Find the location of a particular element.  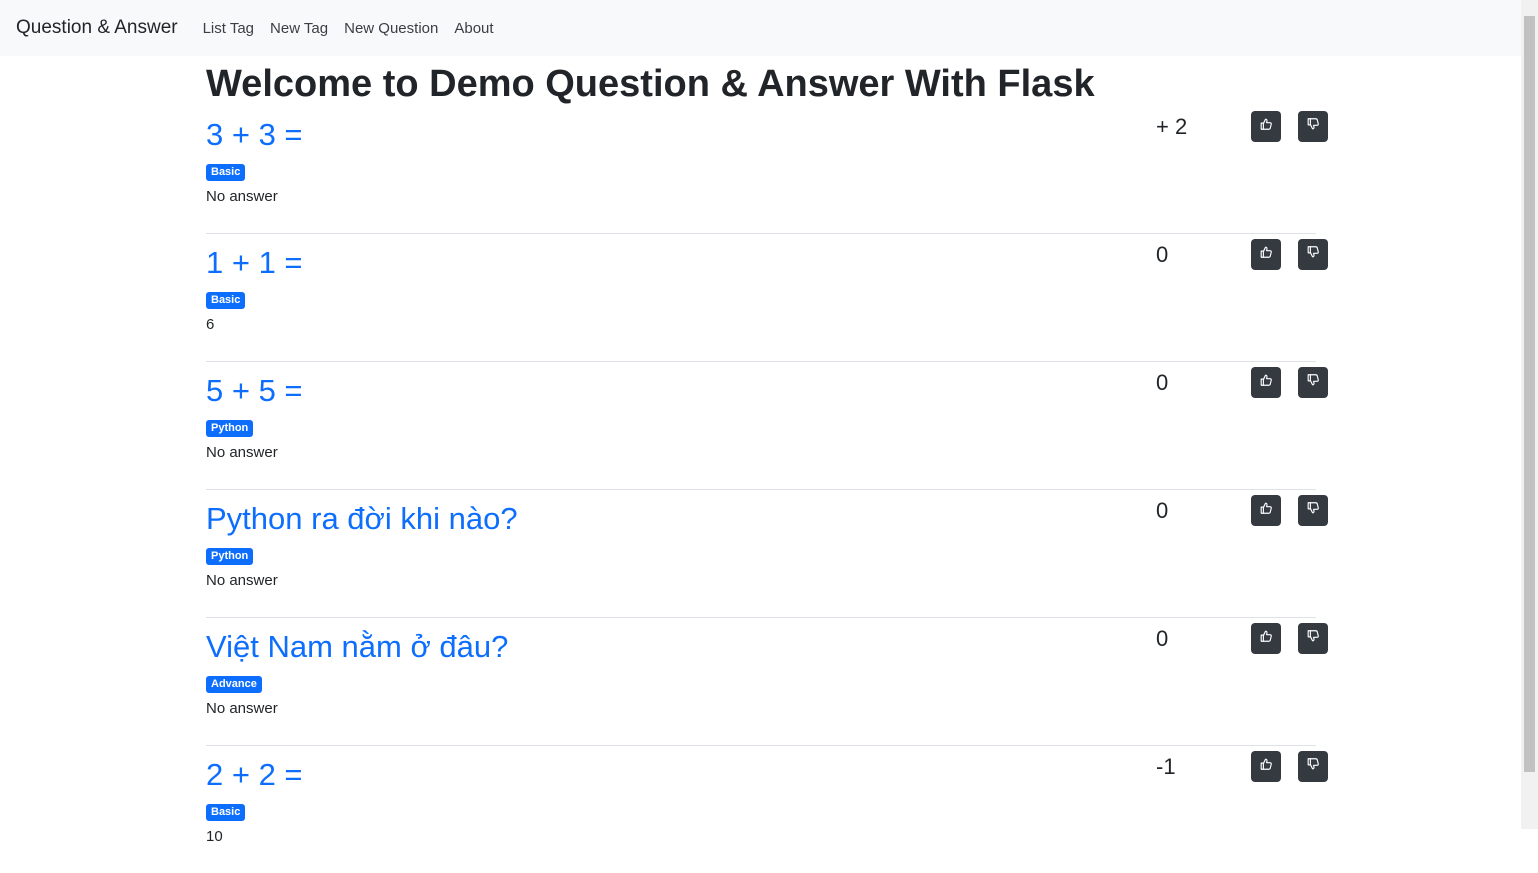

question-item: Việt Nam nằm ở đâu? Advance No answer 0 is located at coordinates (767, 682).